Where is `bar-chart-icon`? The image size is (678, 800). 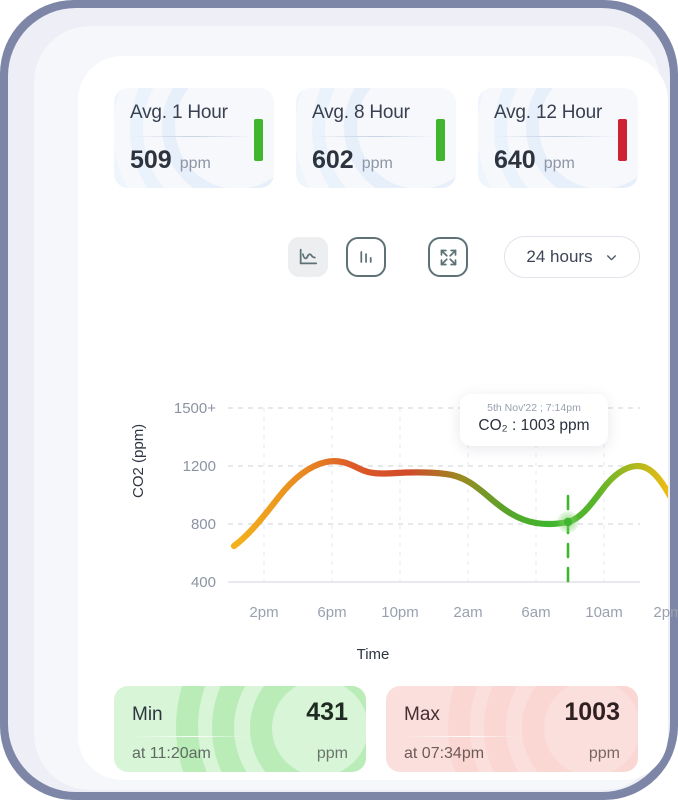
bar-chart-icon is located at coordinates (366, 257).